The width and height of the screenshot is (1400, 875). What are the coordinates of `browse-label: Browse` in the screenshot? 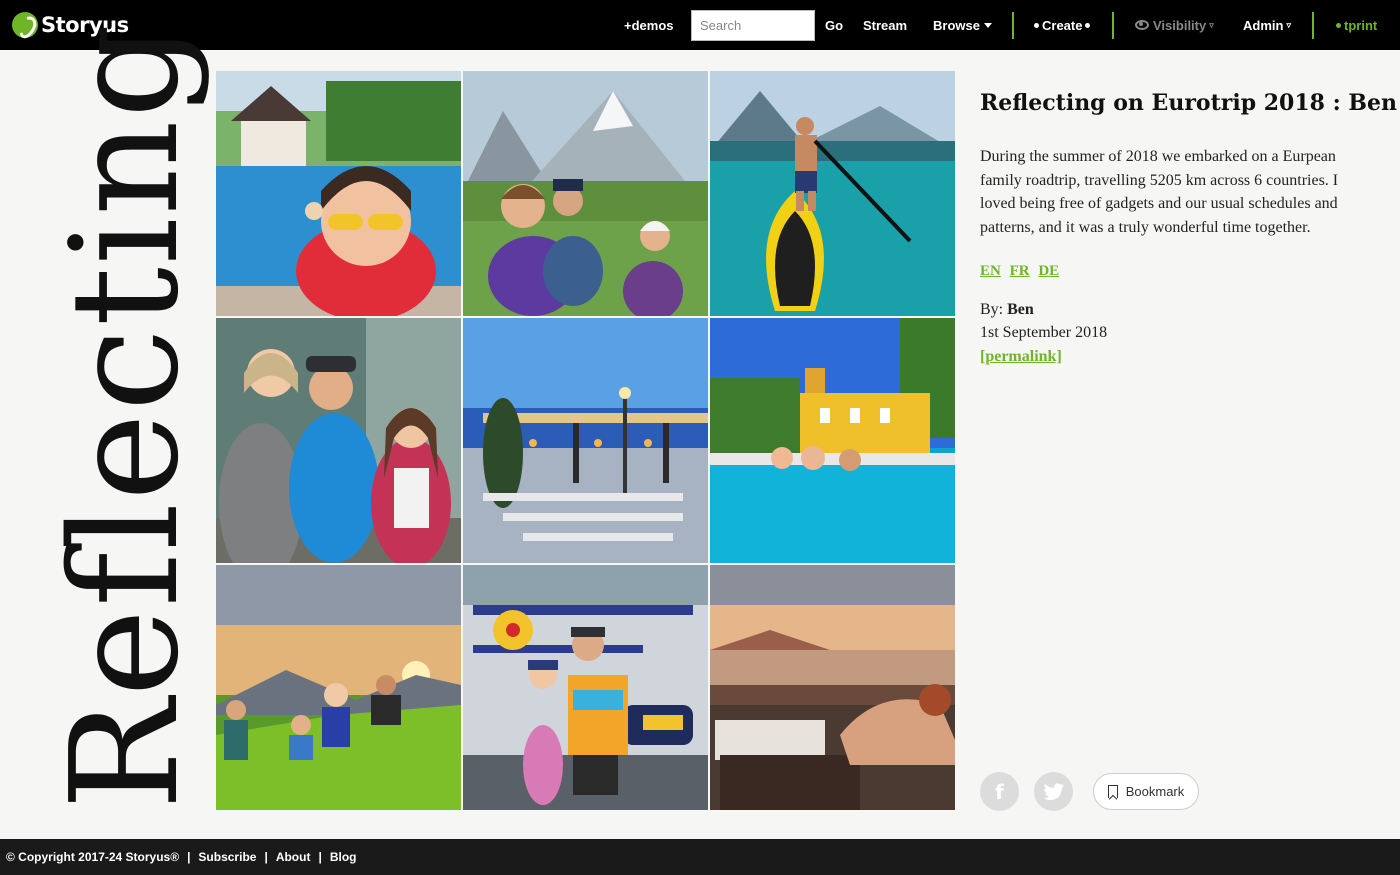 It's located at (956, 25).